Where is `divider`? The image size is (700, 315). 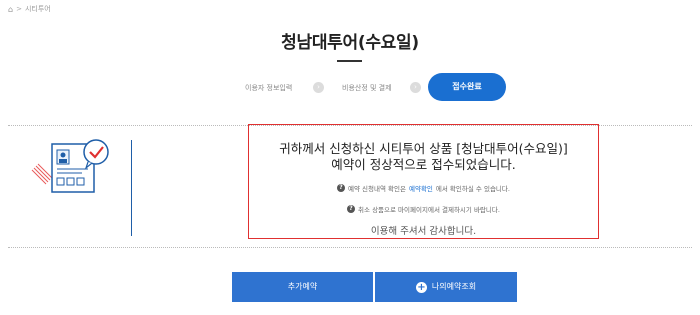 divider is located at coordinates (350, 247).